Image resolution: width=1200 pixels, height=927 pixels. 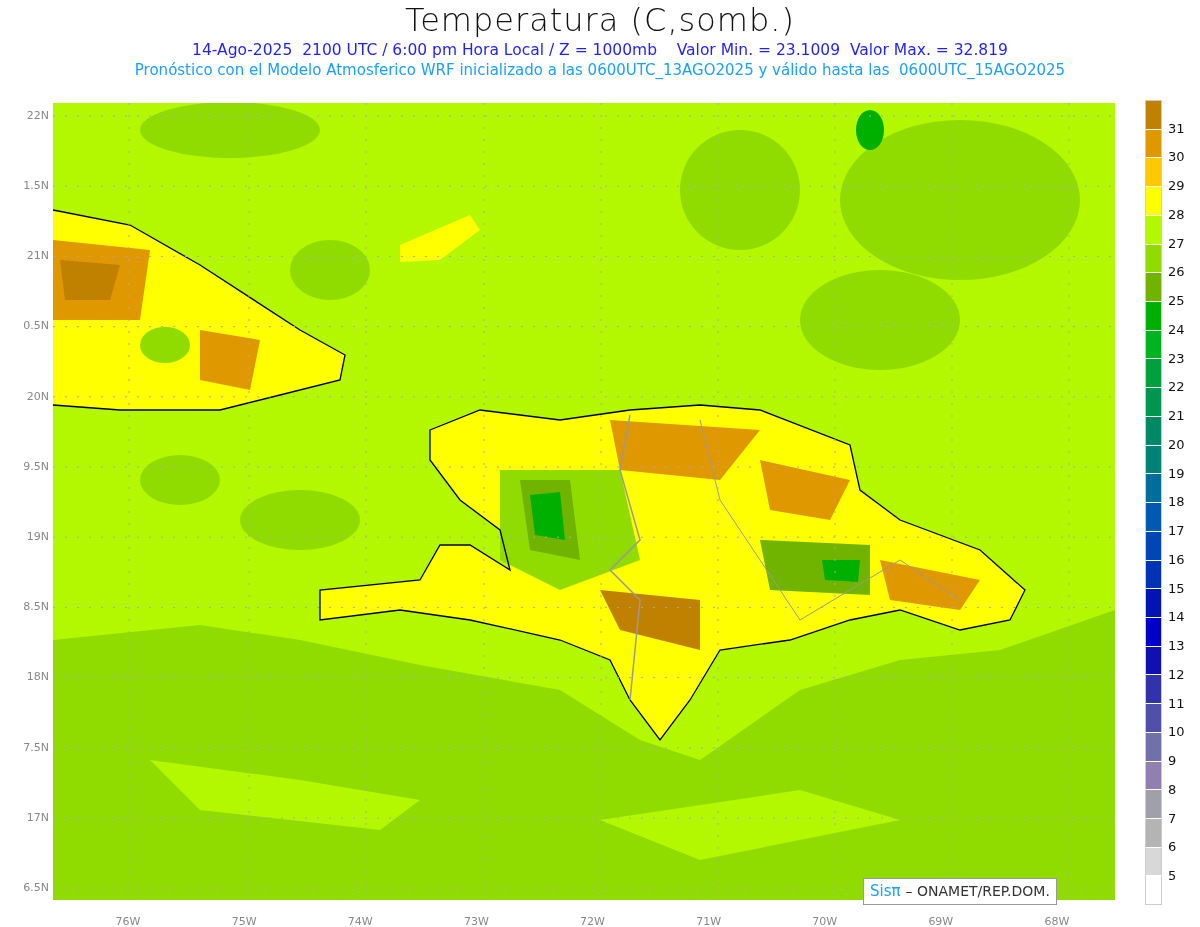 What do you see at coordinates (600, 20) in the screenshot?
I see `chart-title: Temperatura (C,somb.)` at bounding box center [600, 20].